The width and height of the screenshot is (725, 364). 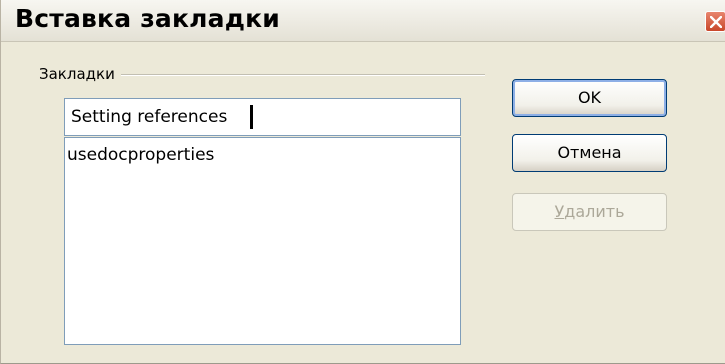 What do you see at coordinates (363, 21) in the screenshot?
I see `title-bar: Вставка закладки` at bounding box center [363, 21].